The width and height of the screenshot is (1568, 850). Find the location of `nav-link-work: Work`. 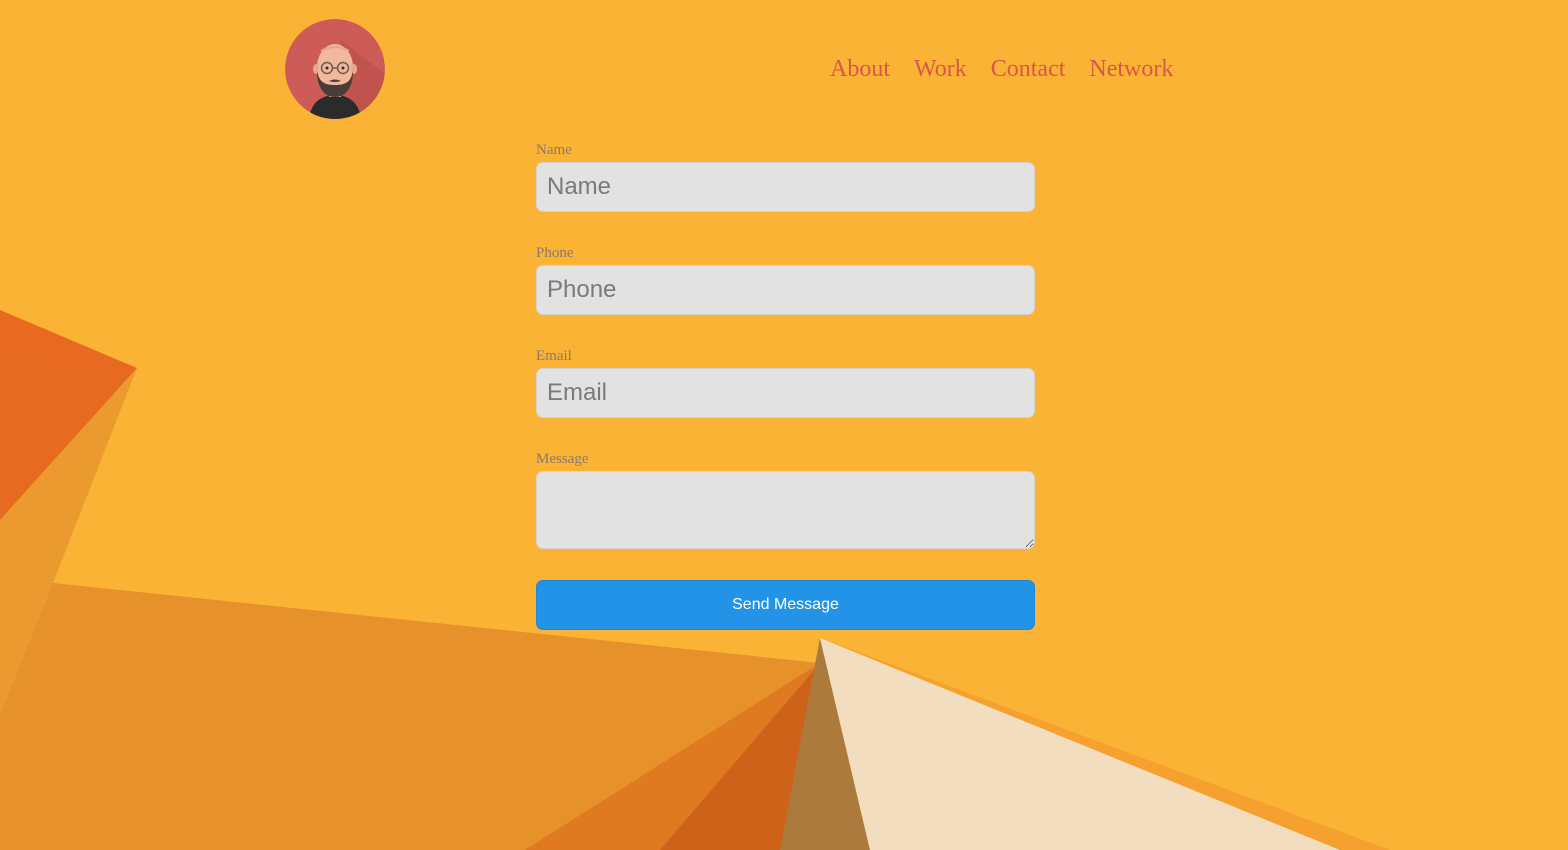

nav-link-work: Work is located at coordinates (940, 69).